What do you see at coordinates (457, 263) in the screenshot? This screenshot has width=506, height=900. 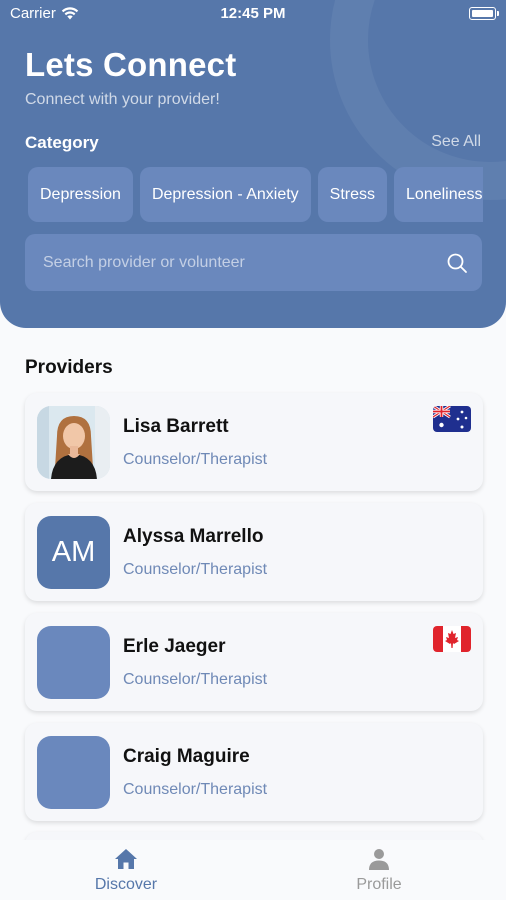 I see `search-icon` at bounding box center [457, 263].